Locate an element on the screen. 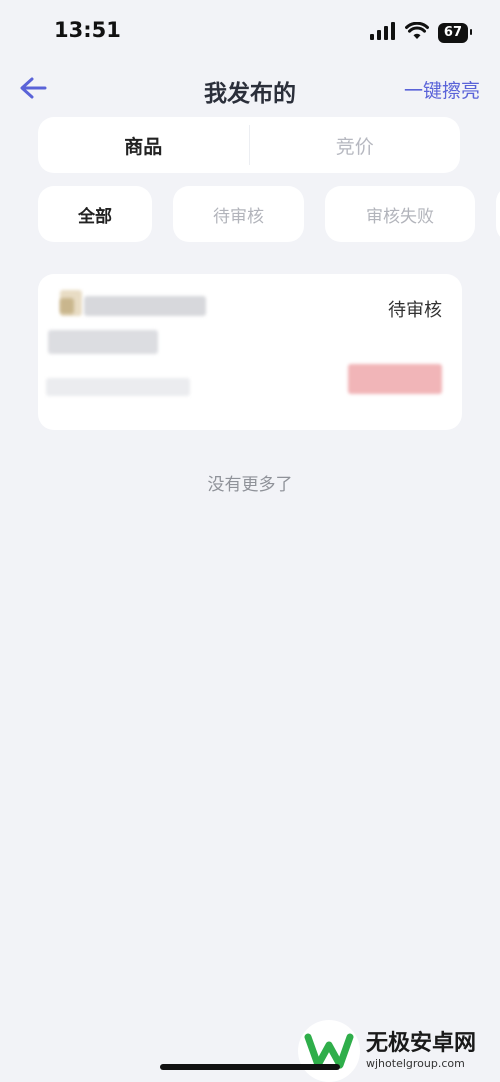 The image size is (500, 1082). item-status: 待审核 is located at coordinates (415, 310).